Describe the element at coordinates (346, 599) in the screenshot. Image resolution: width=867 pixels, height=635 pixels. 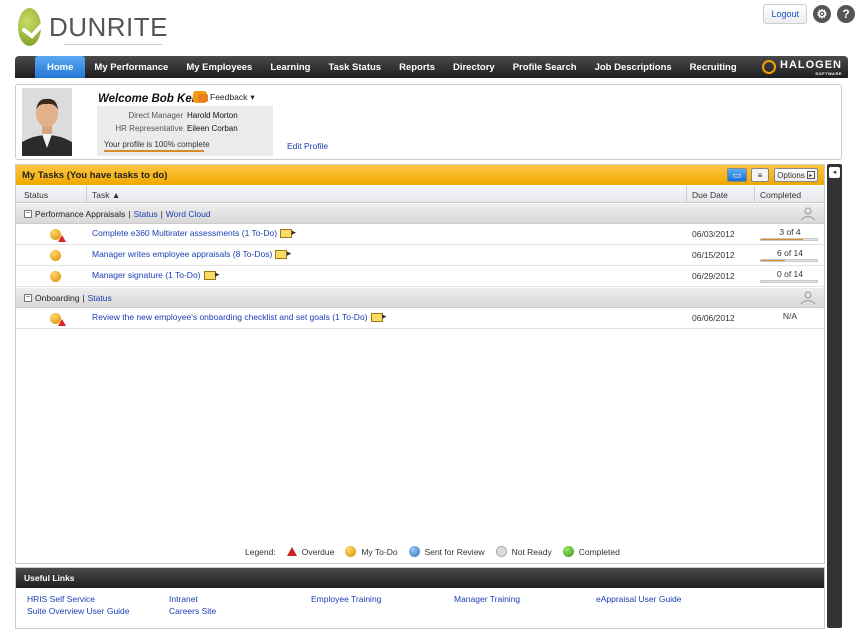
I see `link-employee-training: Employee Training` at that location.